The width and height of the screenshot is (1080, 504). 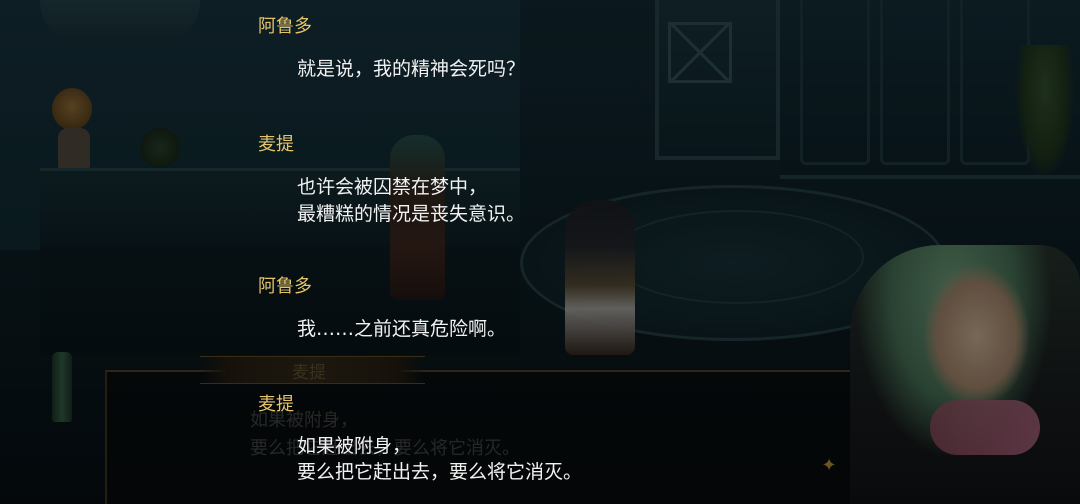 What do you see at coordinates (354, 446) in the screenshot?
I see `log-line: 如果被附身，` at bounding box center [354, 446].